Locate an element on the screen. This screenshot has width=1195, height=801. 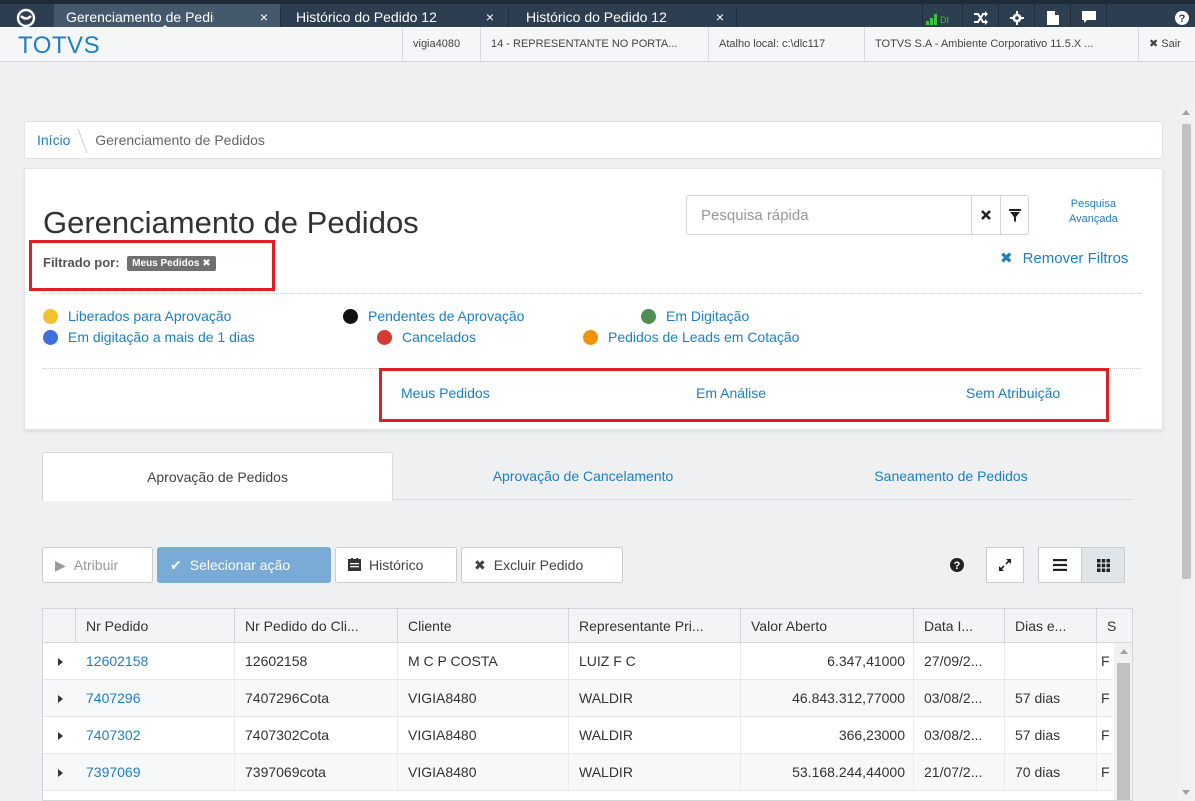
grid-header-expander is located at coordinates (59, 626).